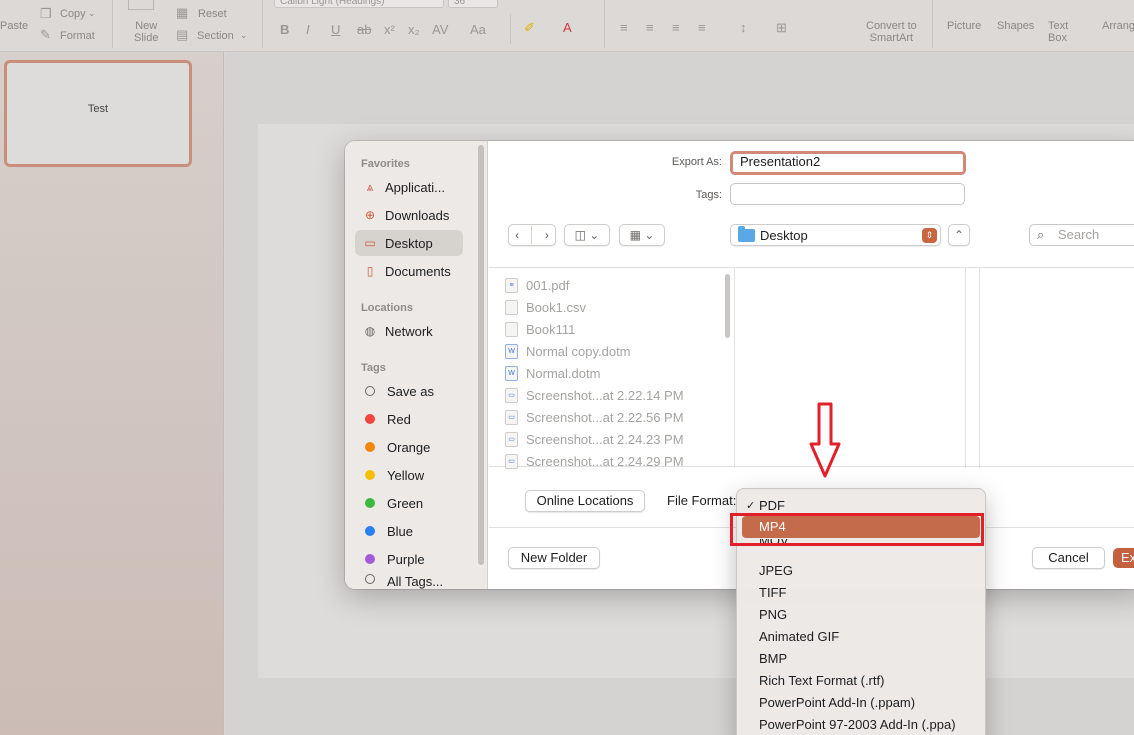 This screenshot has height=735, width=1134. I want to click on sidebar-item-label: Orange, so click(409, 447).